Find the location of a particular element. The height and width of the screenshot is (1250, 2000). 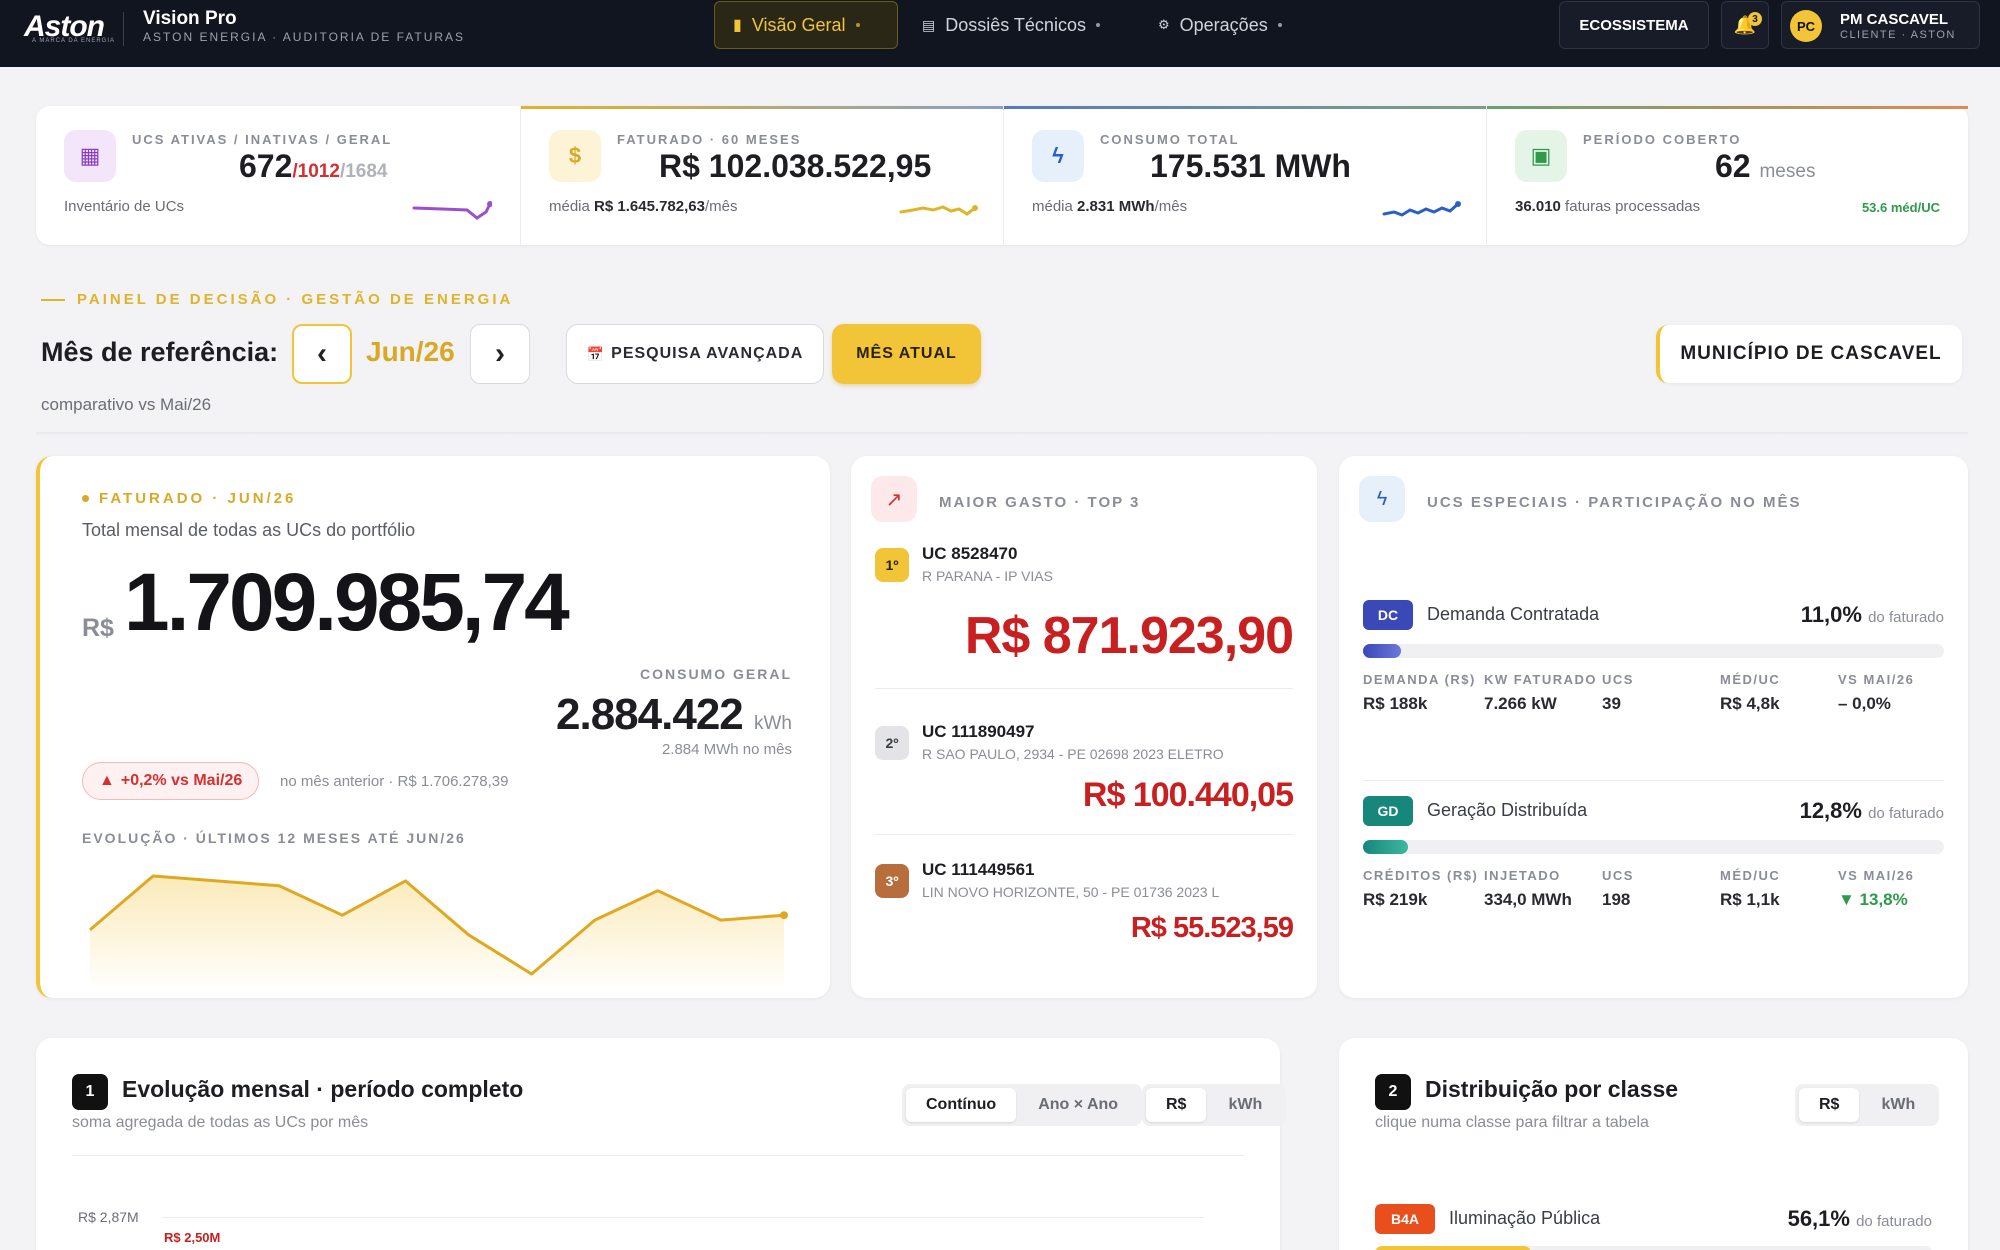

segment-percent: 11,0% do faturado is located at coordinates (1872, 614).